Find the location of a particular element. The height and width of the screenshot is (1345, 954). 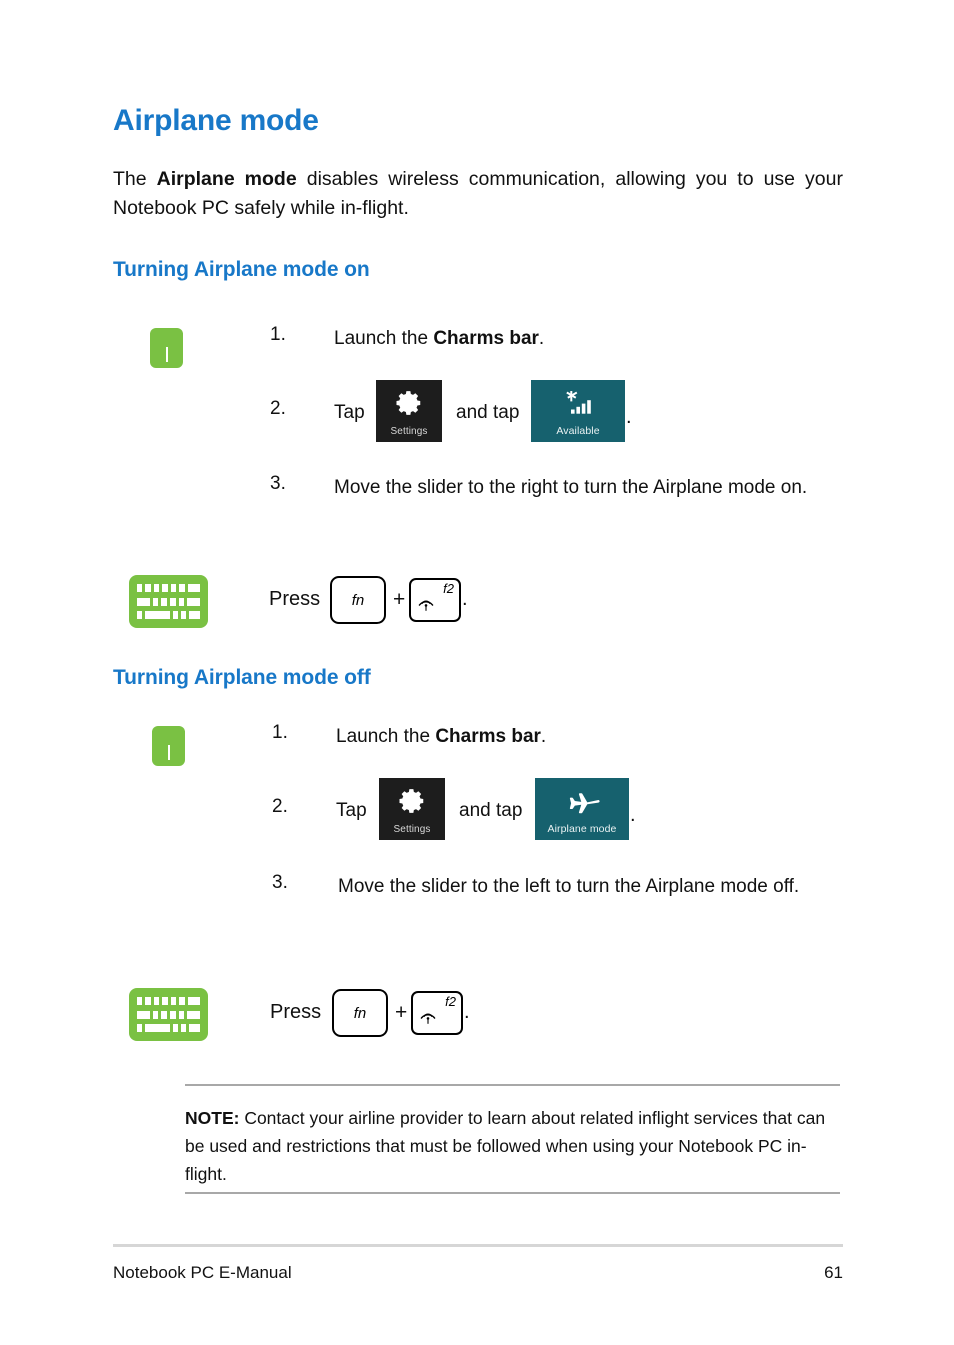

wifi-signal-icon is located at coordinates (578, 402).